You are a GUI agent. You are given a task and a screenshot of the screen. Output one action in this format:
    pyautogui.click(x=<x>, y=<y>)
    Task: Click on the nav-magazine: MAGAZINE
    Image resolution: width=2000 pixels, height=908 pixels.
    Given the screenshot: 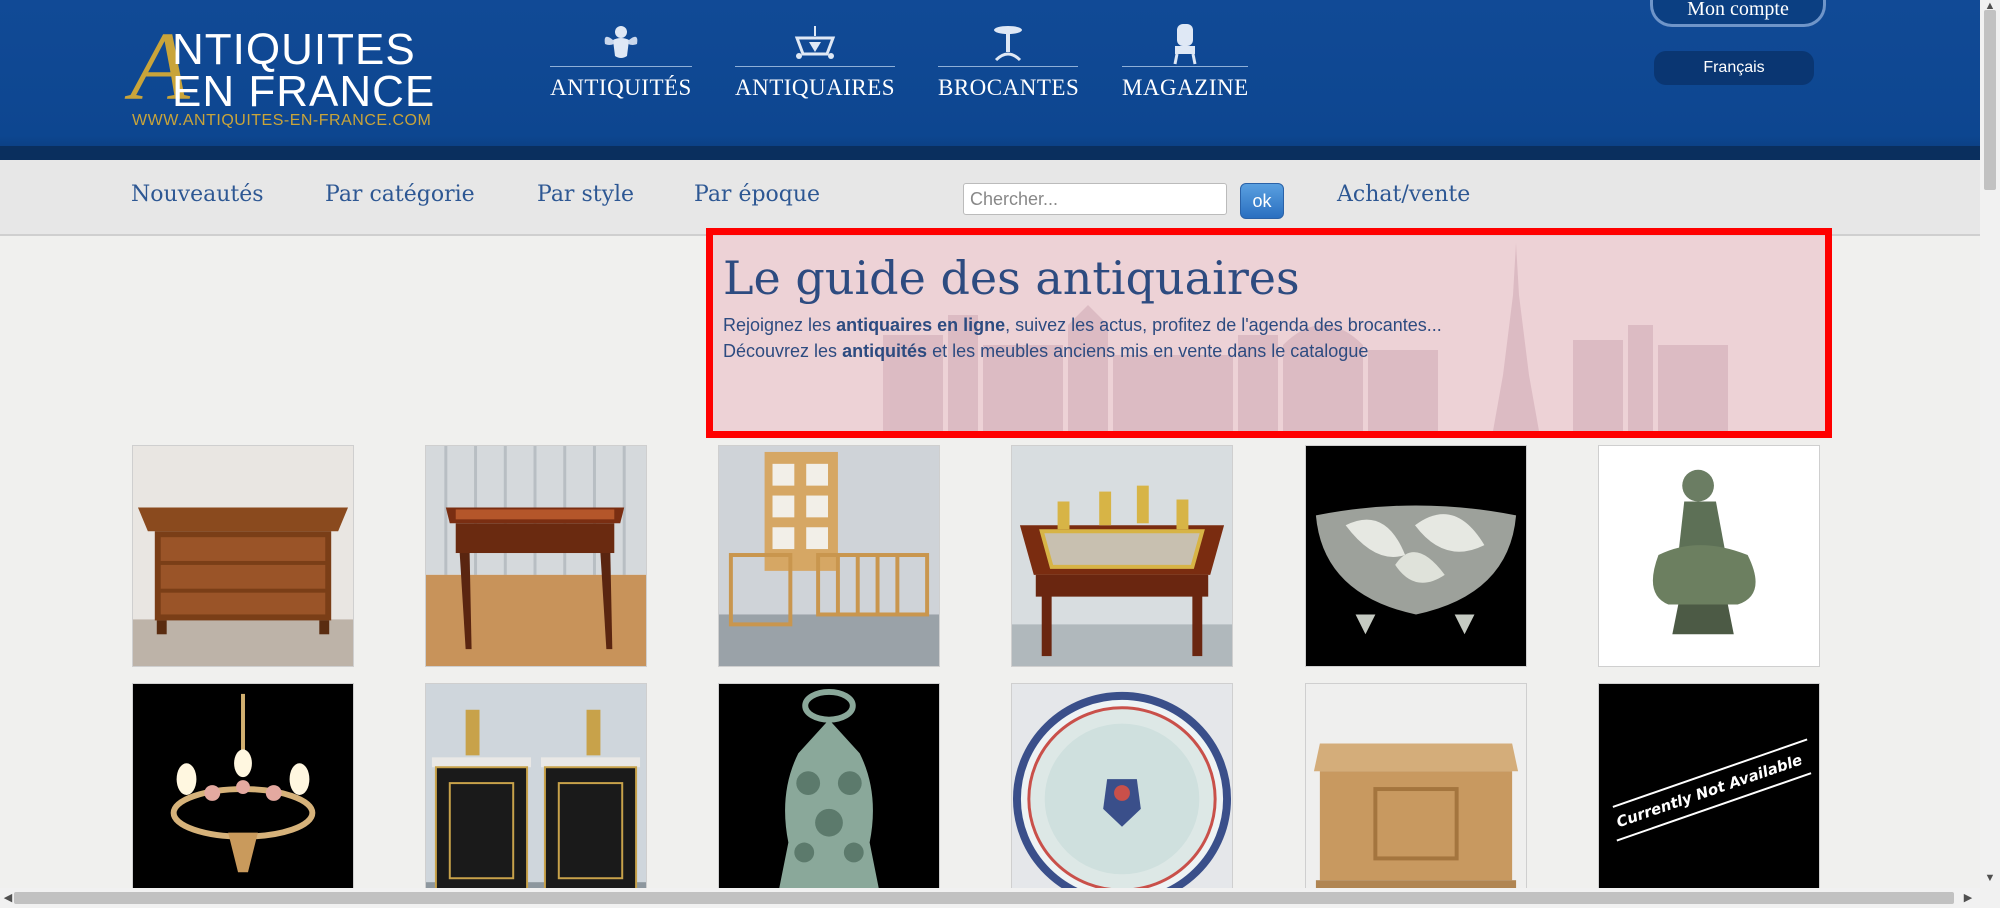 What is the action you would take?
    pyautogui.click(x=1185, y=61)
    